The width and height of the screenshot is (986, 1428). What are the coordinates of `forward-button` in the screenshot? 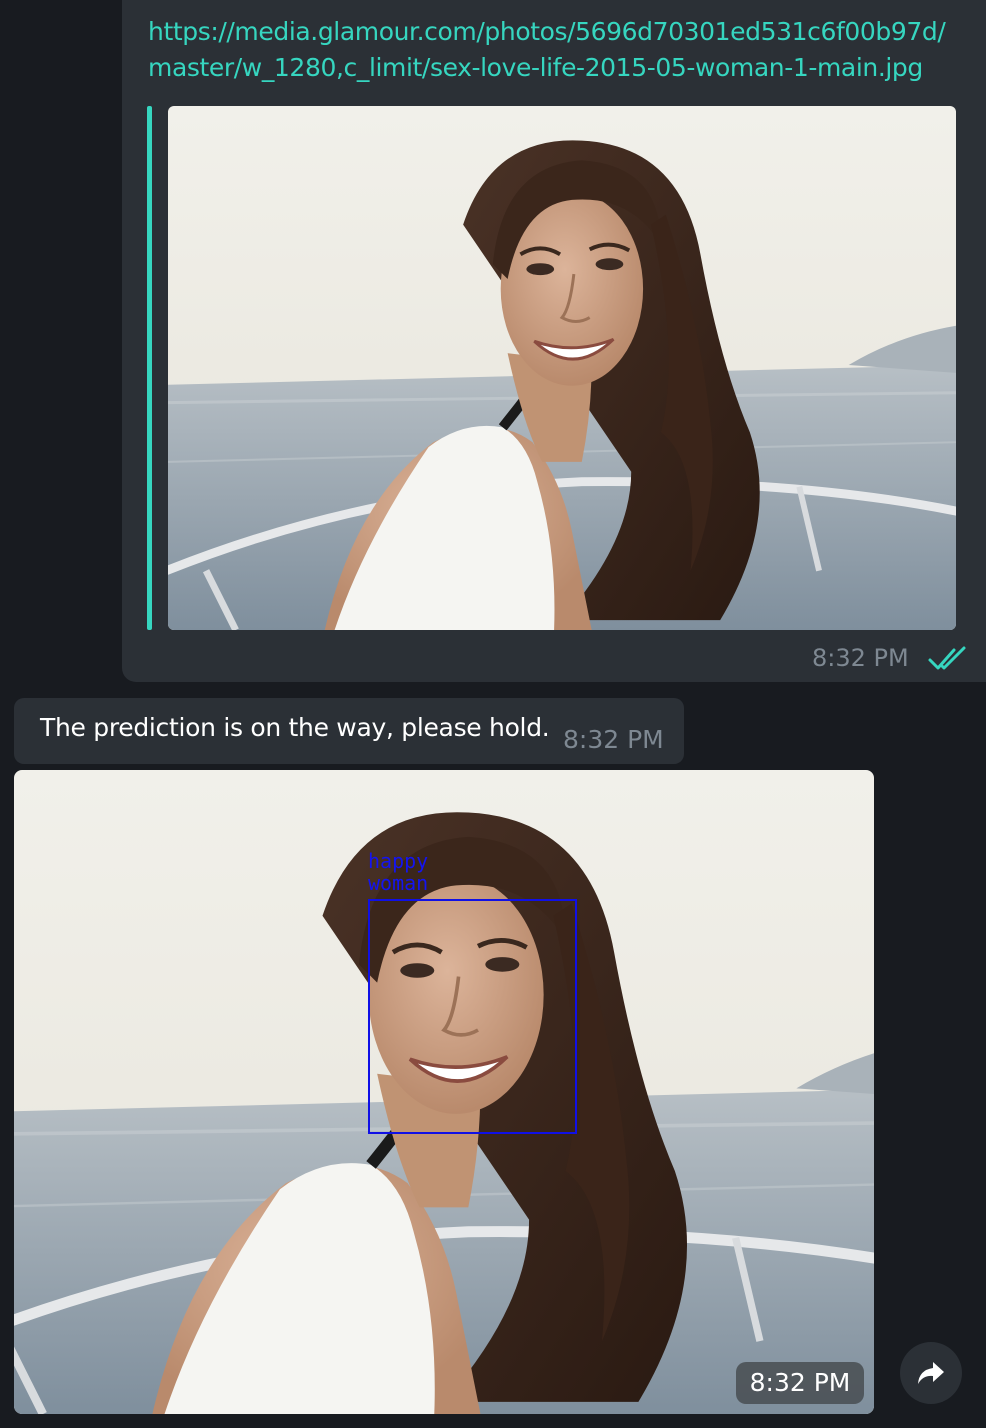 It's located at (931, 1373).